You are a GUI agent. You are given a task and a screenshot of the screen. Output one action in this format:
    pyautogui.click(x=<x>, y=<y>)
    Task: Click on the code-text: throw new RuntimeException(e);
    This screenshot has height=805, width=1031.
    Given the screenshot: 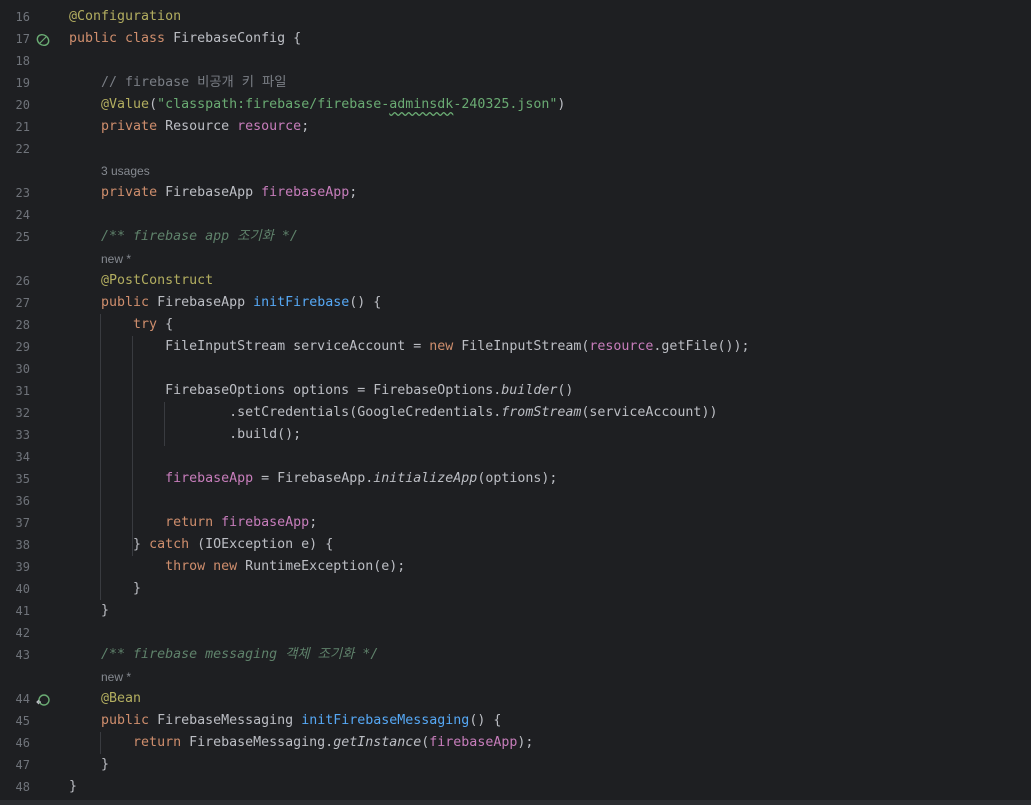 What is the action you would take?
    pyautogui.click(x=237, y=567)
    